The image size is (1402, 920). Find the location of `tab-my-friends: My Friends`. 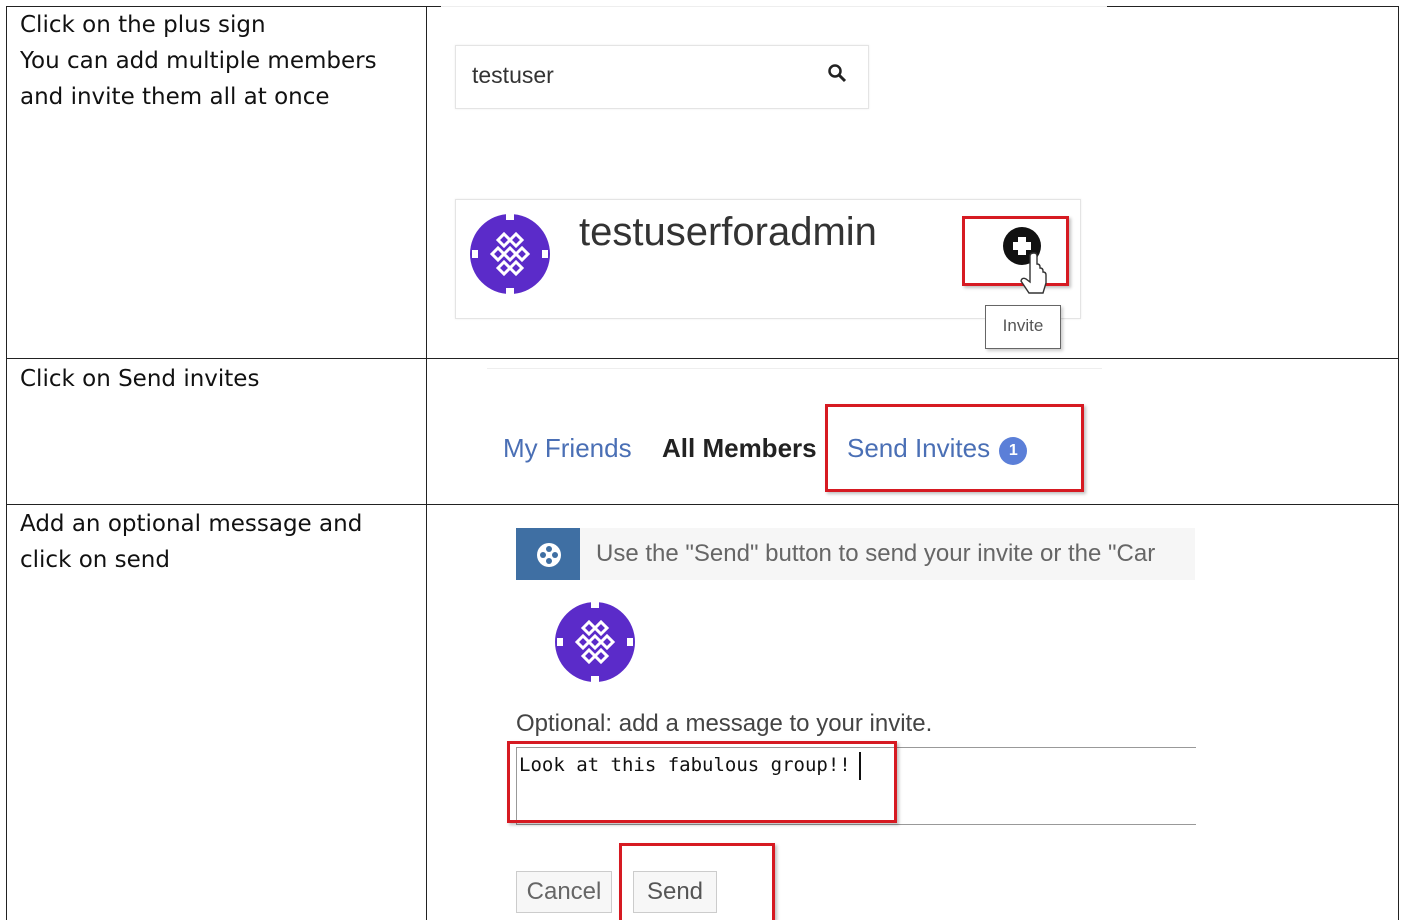

tab-my-friends: My Friends is located at coordinates (567, 448).